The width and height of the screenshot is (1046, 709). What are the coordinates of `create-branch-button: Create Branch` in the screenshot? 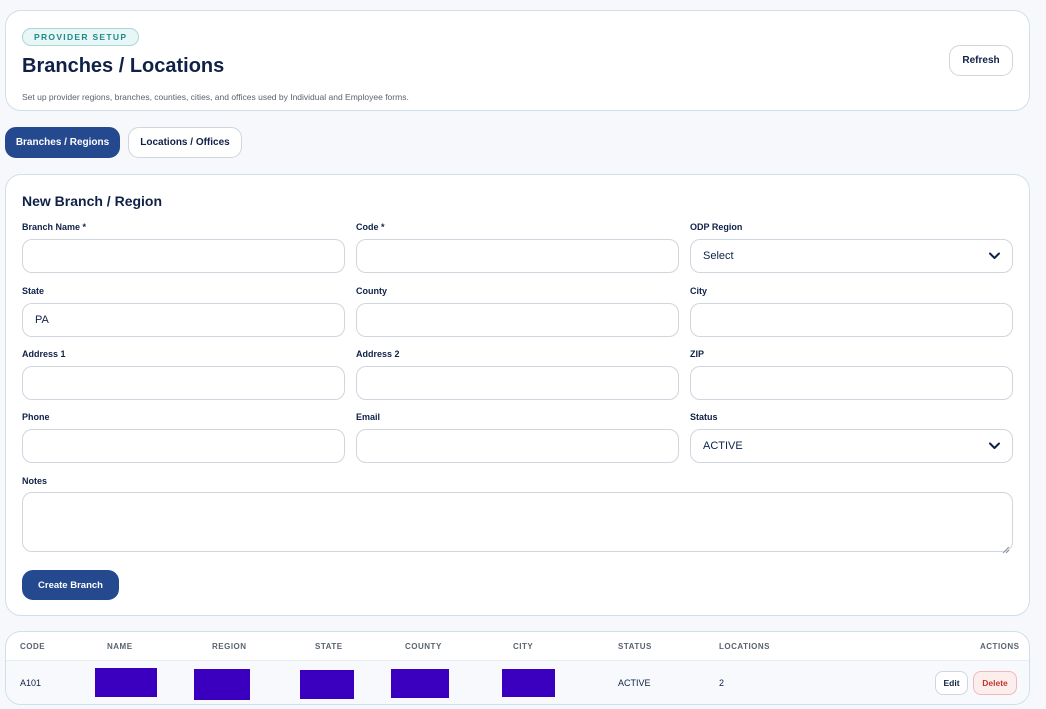 It's located at (70, 585).